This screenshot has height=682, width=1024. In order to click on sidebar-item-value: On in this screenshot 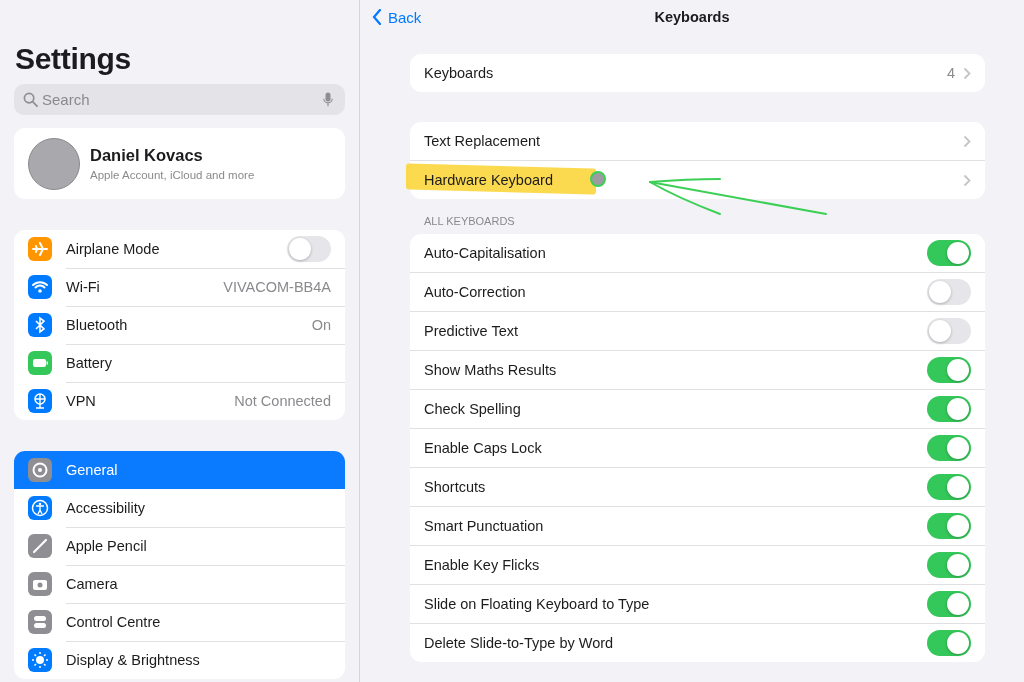, I will do `click(321, 324)`.